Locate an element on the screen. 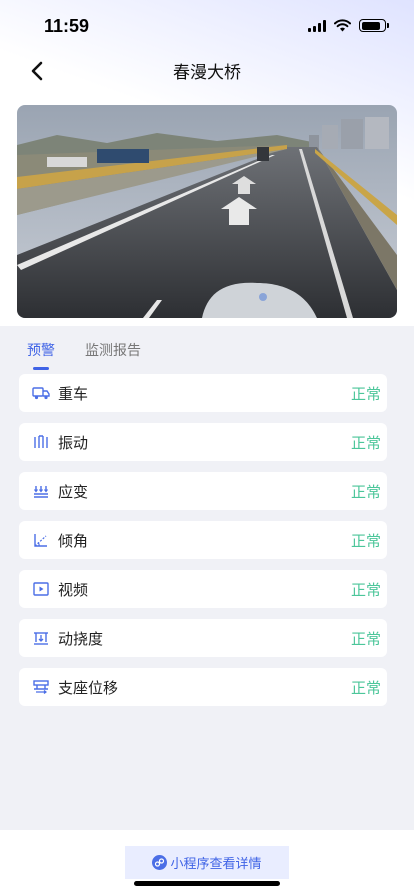 The height and width of the screenshot is (896, 414). tab-monitor-report: 监测报告 is located at coordinates (113, 355).